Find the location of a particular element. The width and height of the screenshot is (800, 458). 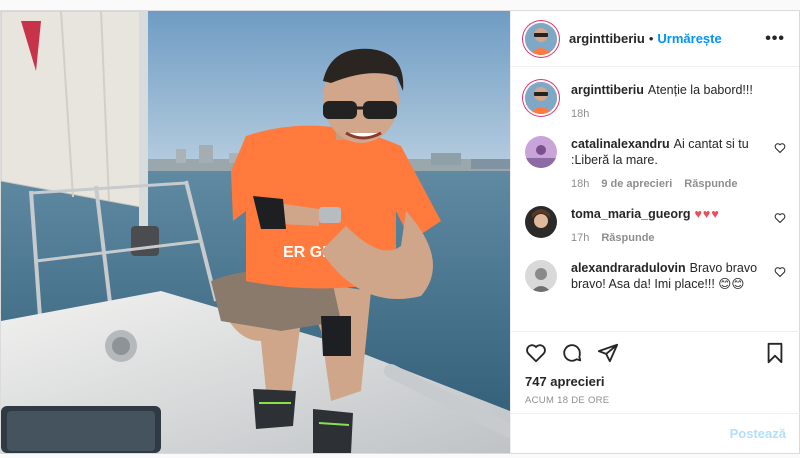

comment-text: ♥♥♥ is located at coordinates (707, 214).